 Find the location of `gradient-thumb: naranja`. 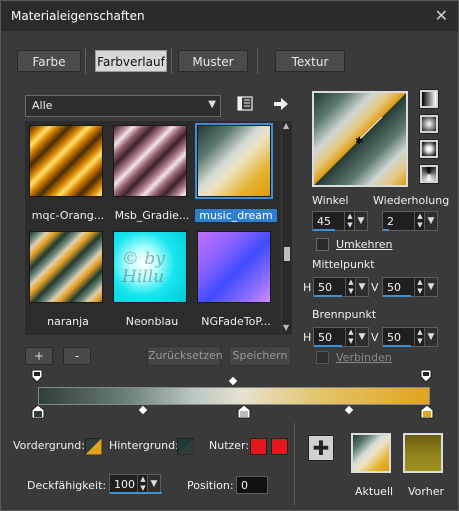

gradient-thumb: naranja is located at coordinates (66, 278).